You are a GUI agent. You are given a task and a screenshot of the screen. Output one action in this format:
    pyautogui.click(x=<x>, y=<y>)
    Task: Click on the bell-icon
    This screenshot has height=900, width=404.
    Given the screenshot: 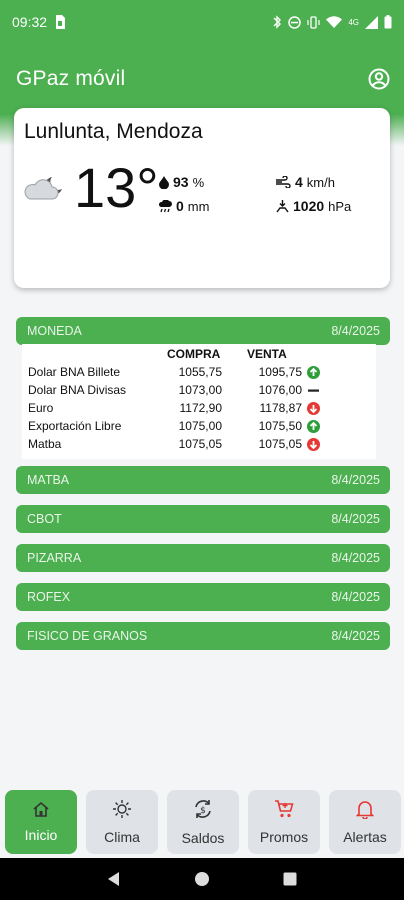 What is the action you would take?
    pyautogui.click(x=365, y=810)
    